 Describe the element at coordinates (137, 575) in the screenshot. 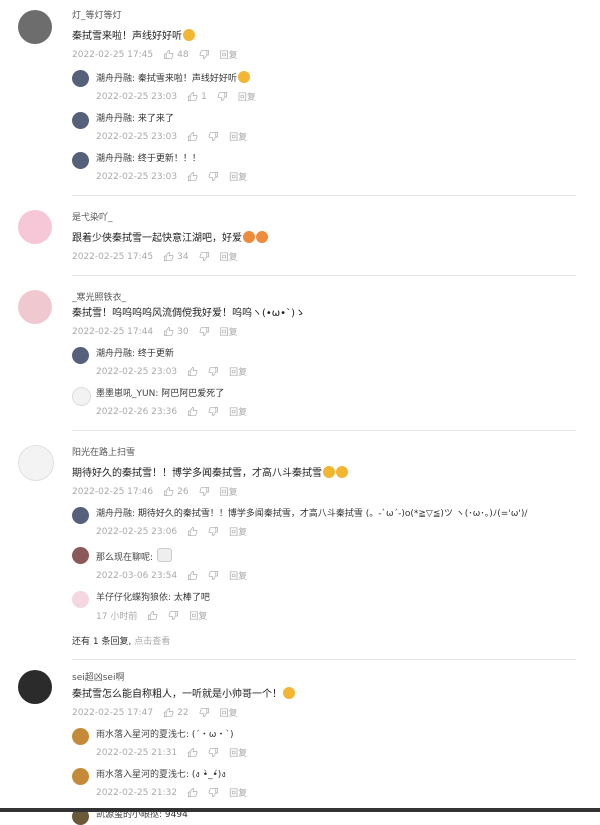

I see `reply-date: 2022-03-06 23:54` at that location.